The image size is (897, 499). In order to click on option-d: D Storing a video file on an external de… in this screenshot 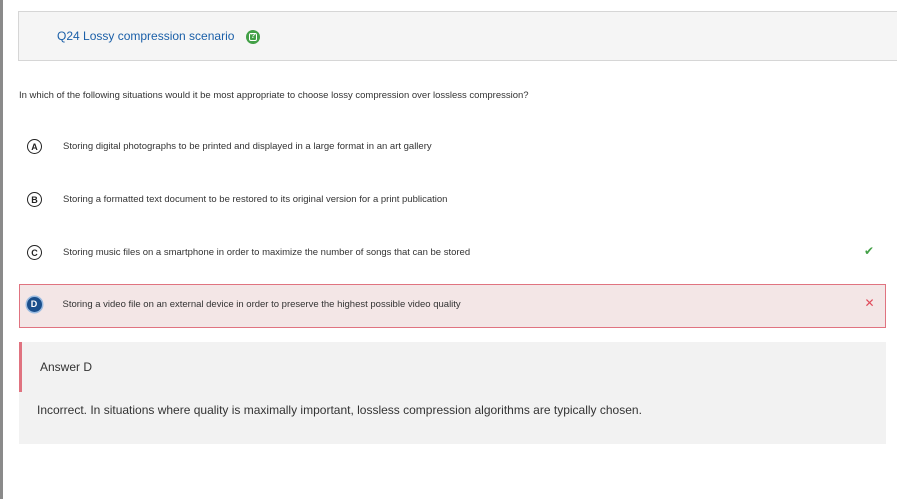, I will do `click(452, 306)`.